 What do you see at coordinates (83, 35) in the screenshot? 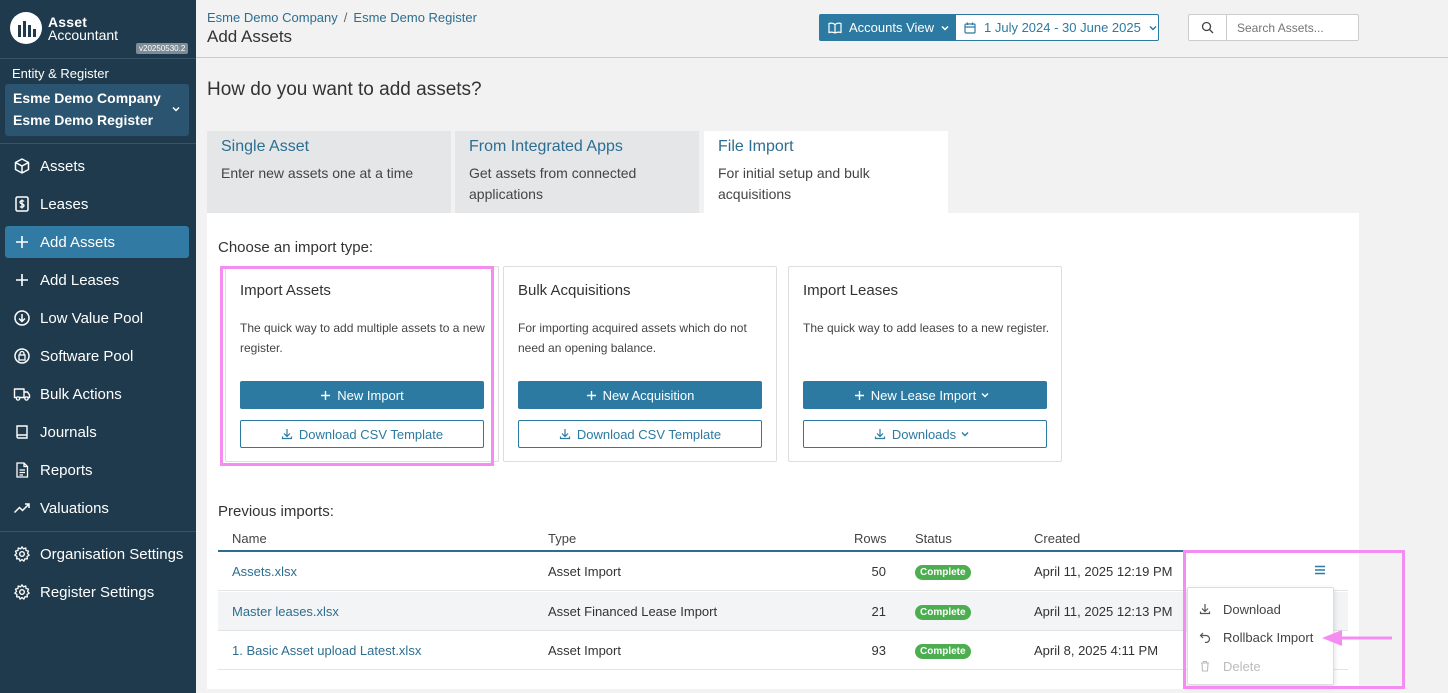
I see `app-name-line2: Accountant` at bounding box center [83, 35].